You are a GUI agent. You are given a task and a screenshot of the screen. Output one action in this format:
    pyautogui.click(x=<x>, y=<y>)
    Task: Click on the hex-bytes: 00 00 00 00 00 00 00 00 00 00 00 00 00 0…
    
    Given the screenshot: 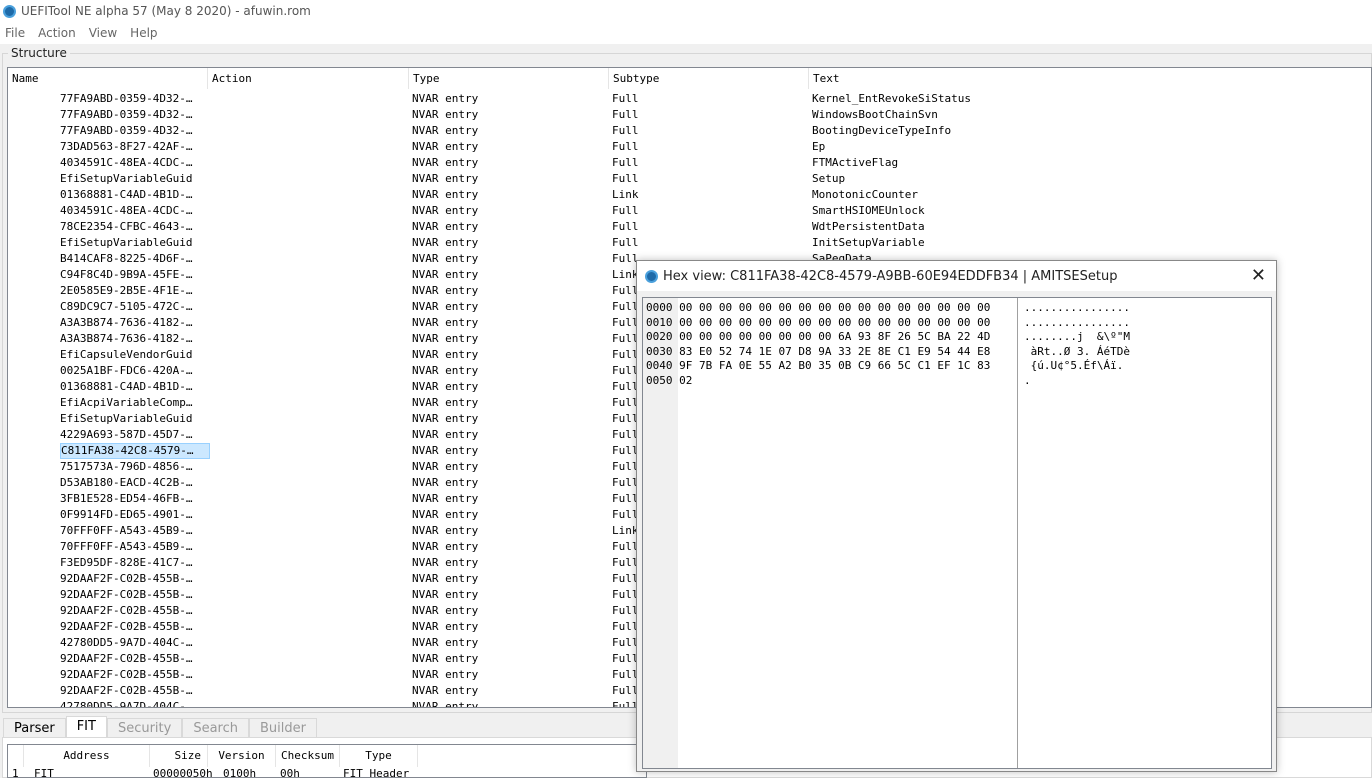 What is the action you would take?
    pyautogui.click(x=835, y=307)
    